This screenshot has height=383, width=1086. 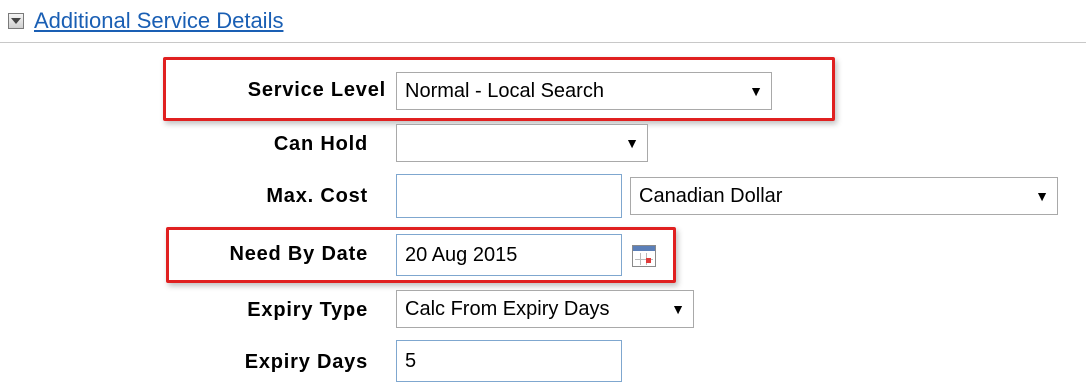 I want to click on currency-select: Canadian Dollar ▼, so click(x=844, y=196).